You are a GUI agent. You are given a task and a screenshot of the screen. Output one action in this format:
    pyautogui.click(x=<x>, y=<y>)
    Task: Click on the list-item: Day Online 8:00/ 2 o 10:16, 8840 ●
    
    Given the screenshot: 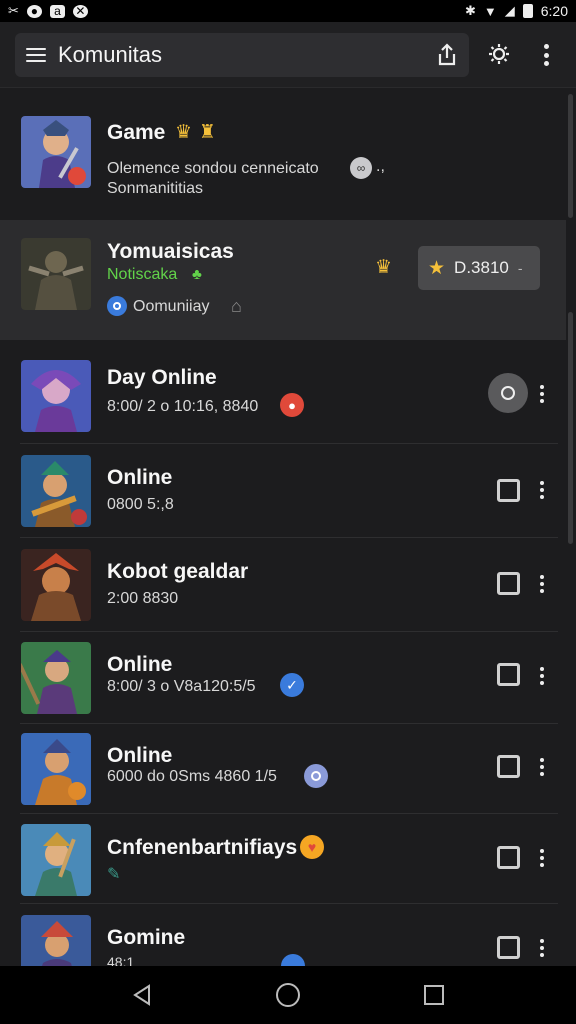 What is the action you would take?
    pyautogui.click(x=283, y=396)
    